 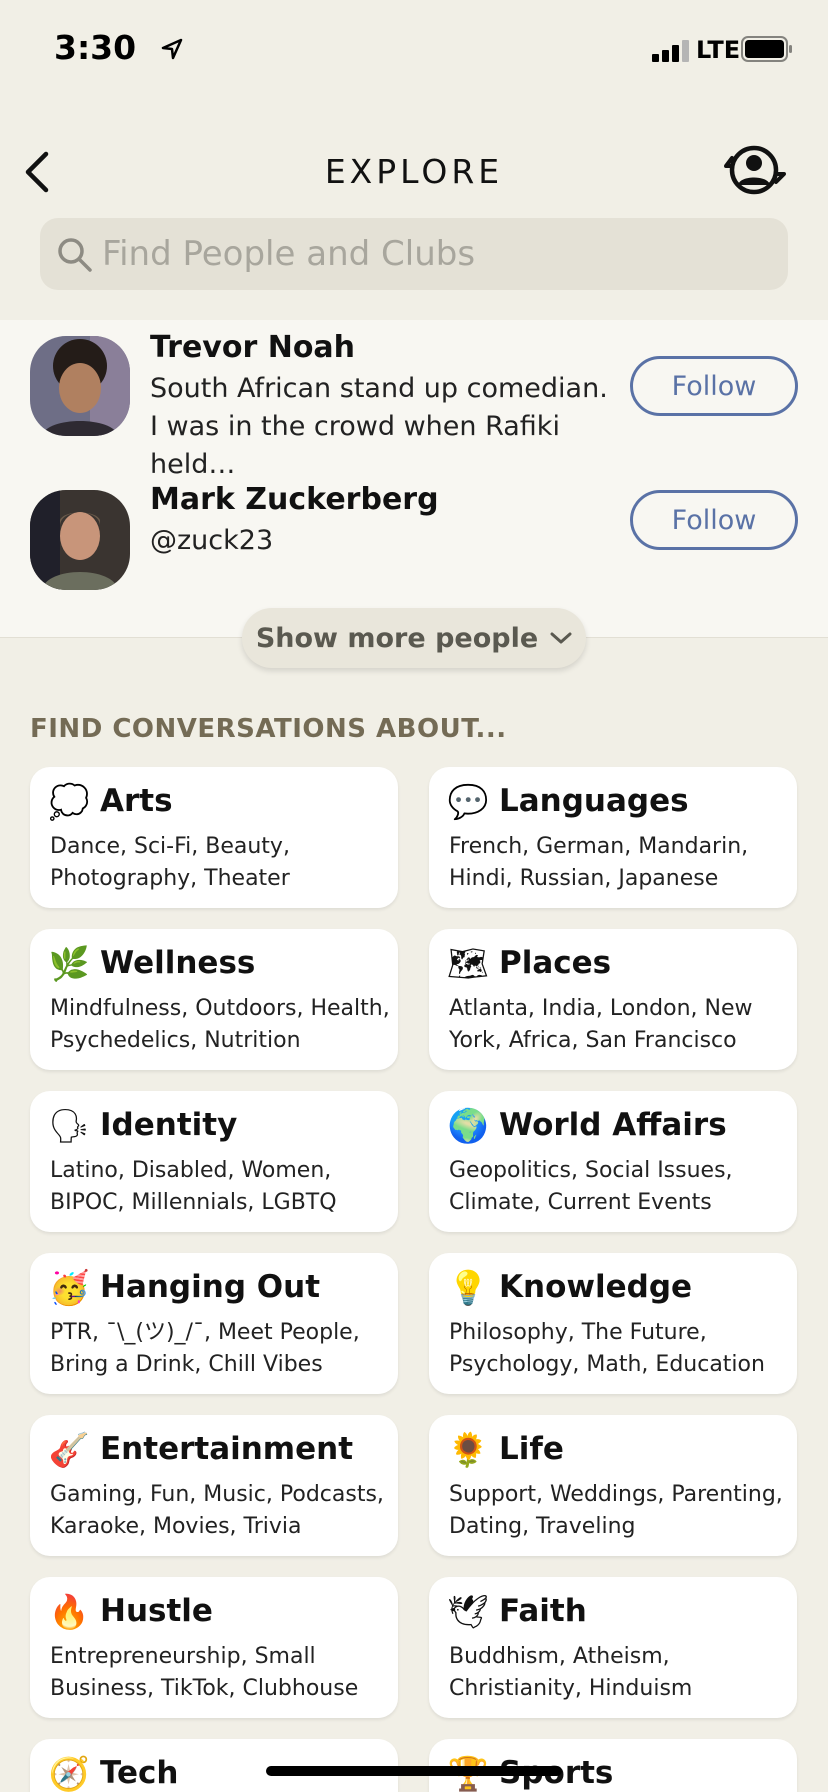 I want to click on status-time: 3:30, so click(x=95, y=47).